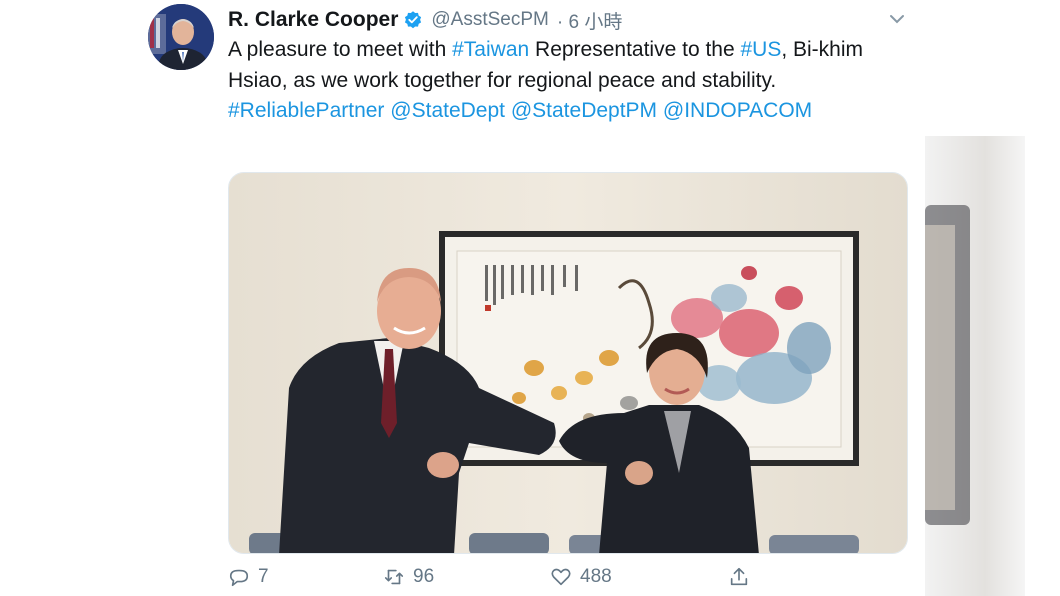 The height and width of the screenshot is (596, 1060). Describe the element at coordinates (413, 20) in the screenshot. I see `verified-badge-icon` at that location.